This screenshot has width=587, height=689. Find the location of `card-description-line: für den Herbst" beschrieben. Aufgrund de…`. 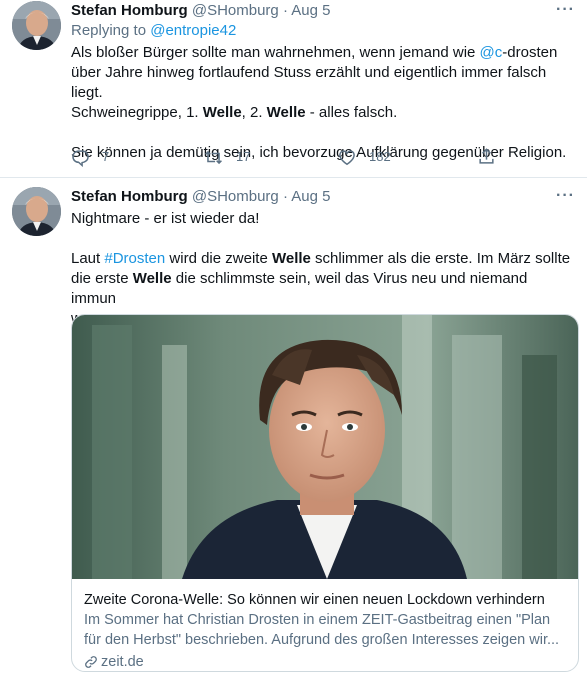

card-description-line: für den Herbst" beschrieben. Aufgrund de… is located at coordinates (322, 640).